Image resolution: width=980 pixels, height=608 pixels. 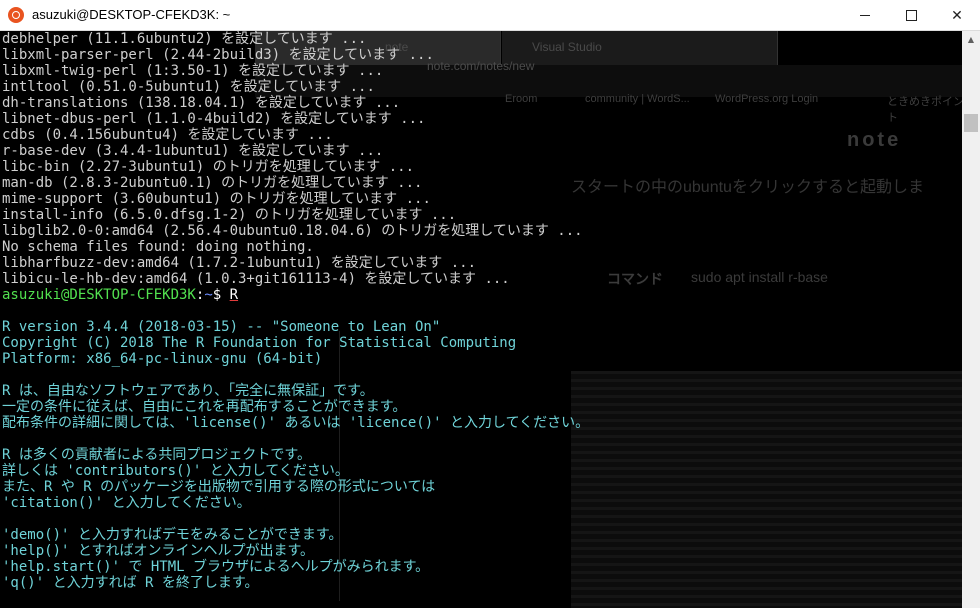 I want to click on r-banner-line: R は多くの貢献者による共同プロジェクトです。, so click(x=157, y=455).